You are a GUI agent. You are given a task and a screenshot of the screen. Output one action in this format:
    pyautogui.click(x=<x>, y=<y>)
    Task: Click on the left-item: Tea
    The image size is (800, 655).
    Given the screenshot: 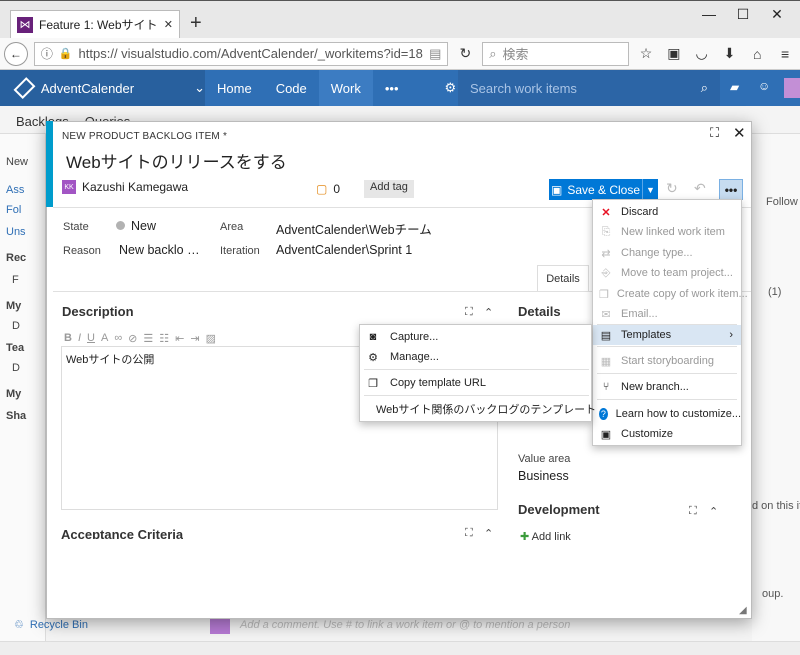 What is the action you would take?
    pyautogui.click(x=15, y=348)
    